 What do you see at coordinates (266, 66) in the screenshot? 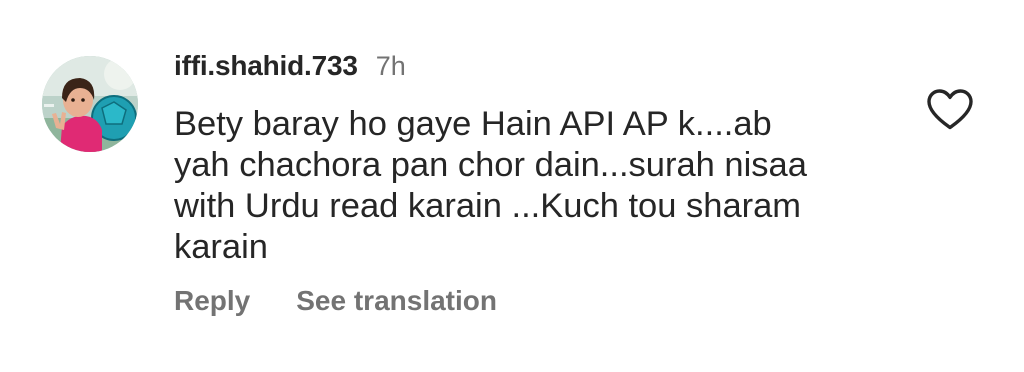
I see `username-link: iffi.shahid.733` at bounding box center [266, 66].